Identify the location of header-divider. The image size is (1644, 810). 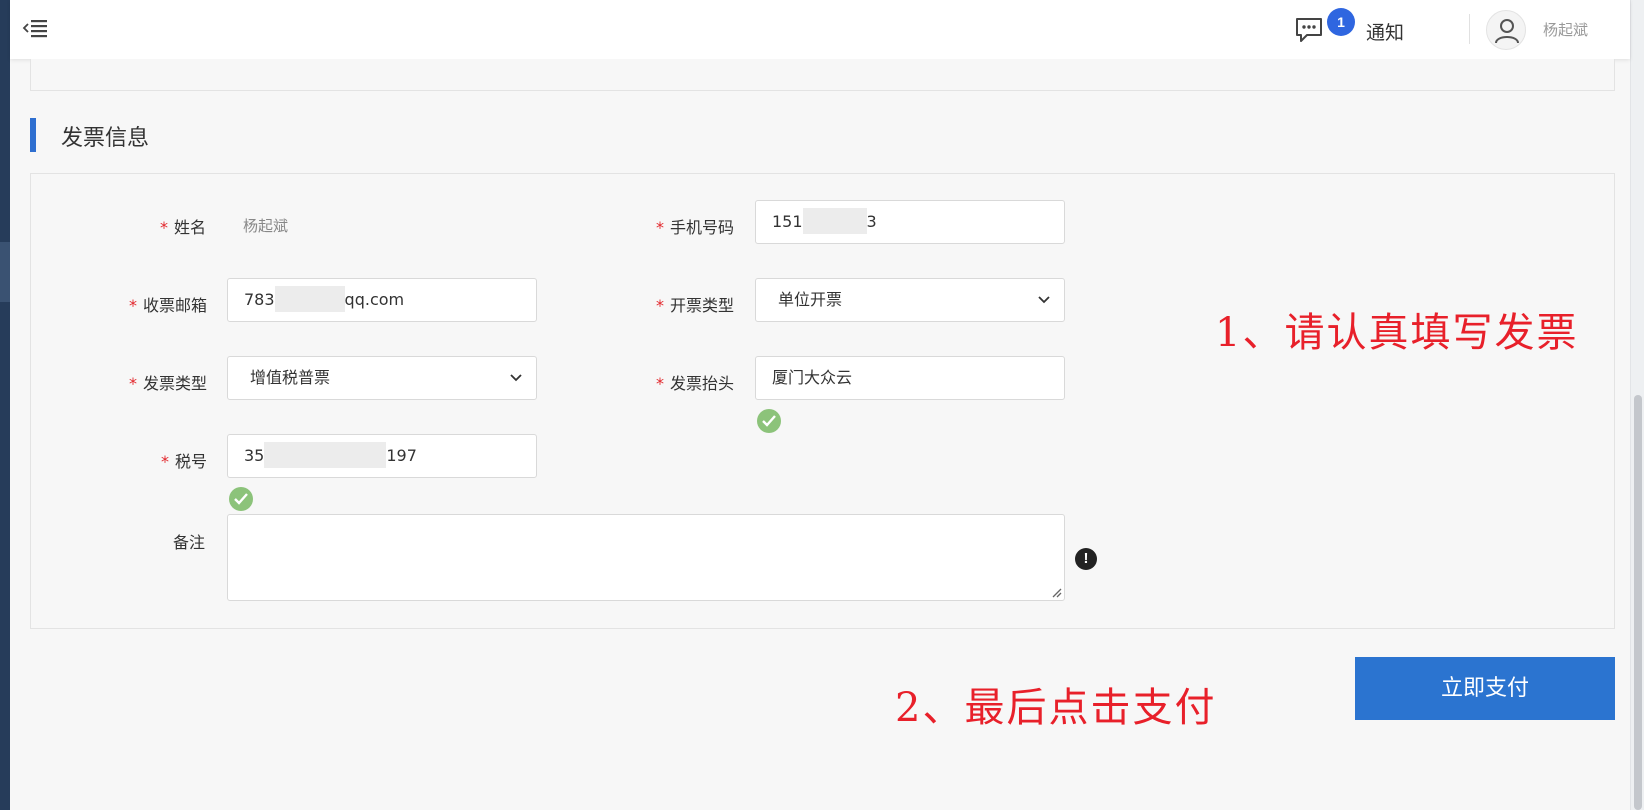
(1469, 29).